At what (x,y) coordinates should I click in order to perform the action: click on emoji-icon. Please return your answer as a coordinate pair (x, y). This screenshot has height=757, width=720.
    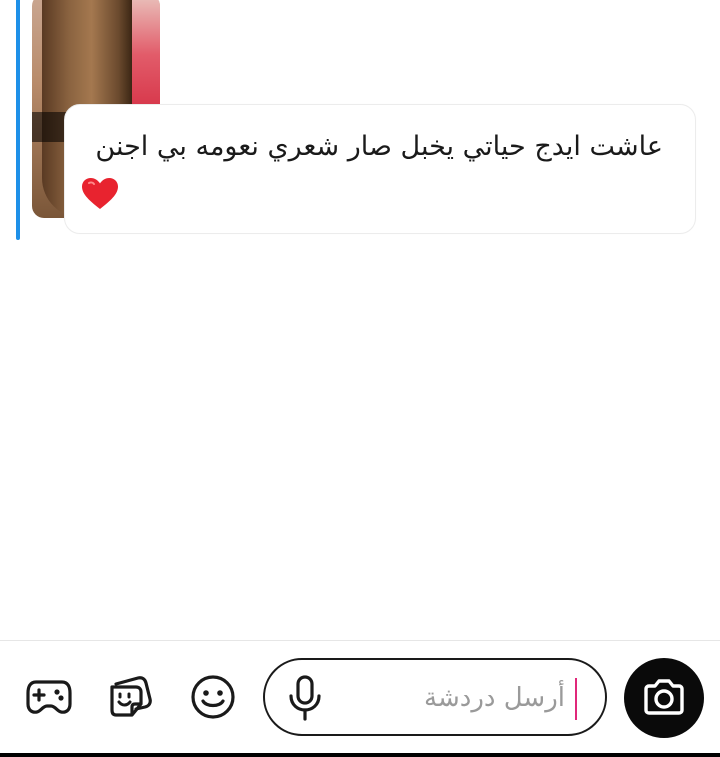
    Looking at the image, I should click on (213, 697).